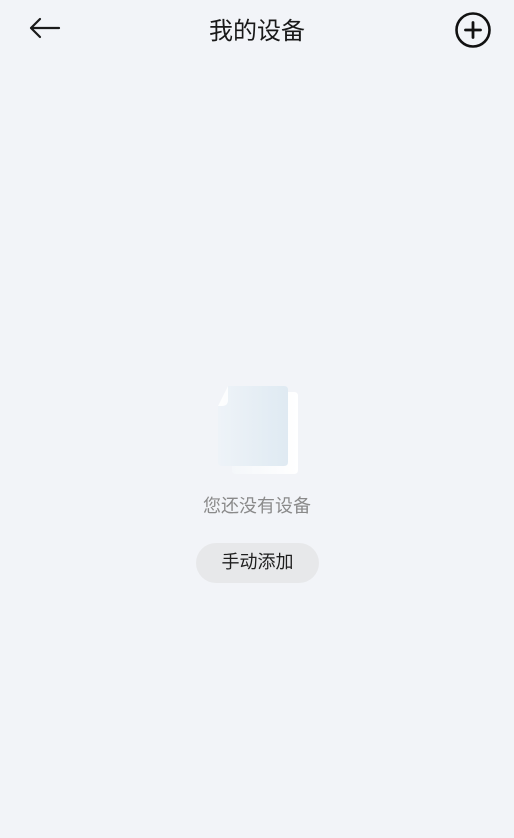 Image resolution: width=514 pixels, height=838 pixels. I want to click on empty-illustration, so click(257, 430).